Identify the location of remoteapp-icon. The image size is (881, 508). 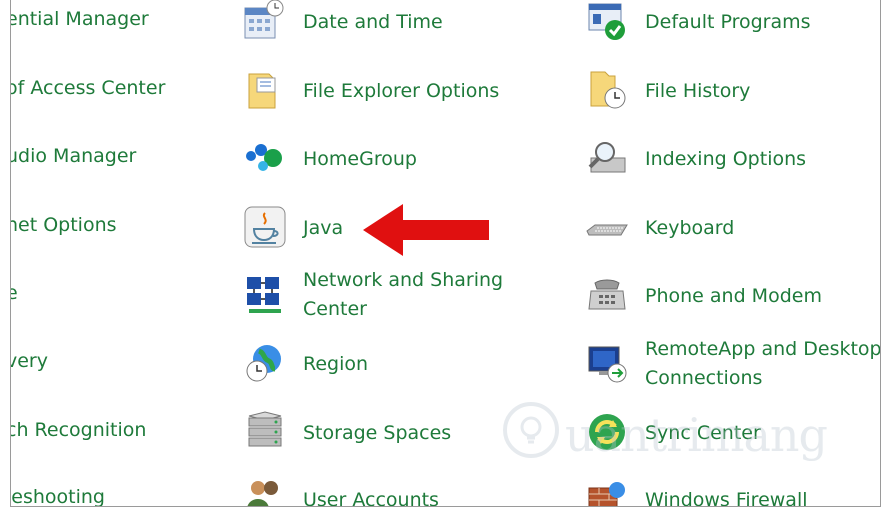
(607, 364).